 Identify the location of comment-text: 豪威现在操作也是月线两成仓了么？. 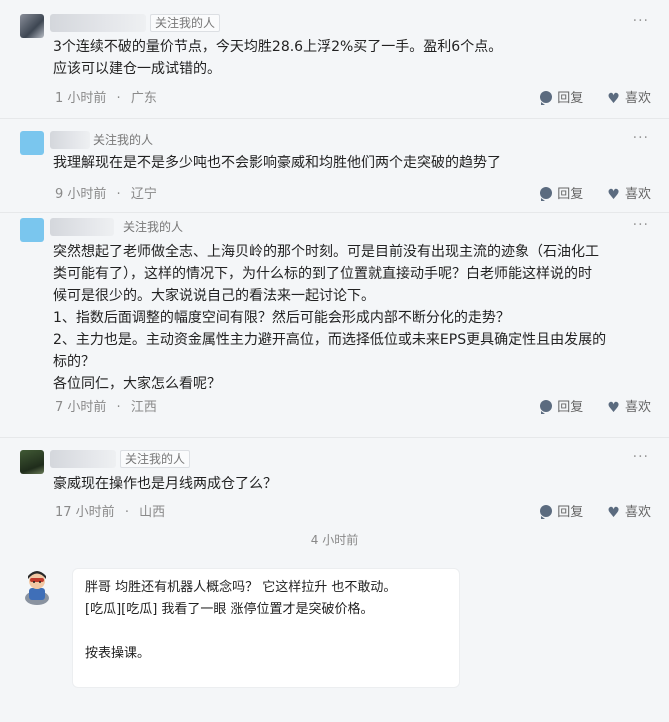
(351, 484).